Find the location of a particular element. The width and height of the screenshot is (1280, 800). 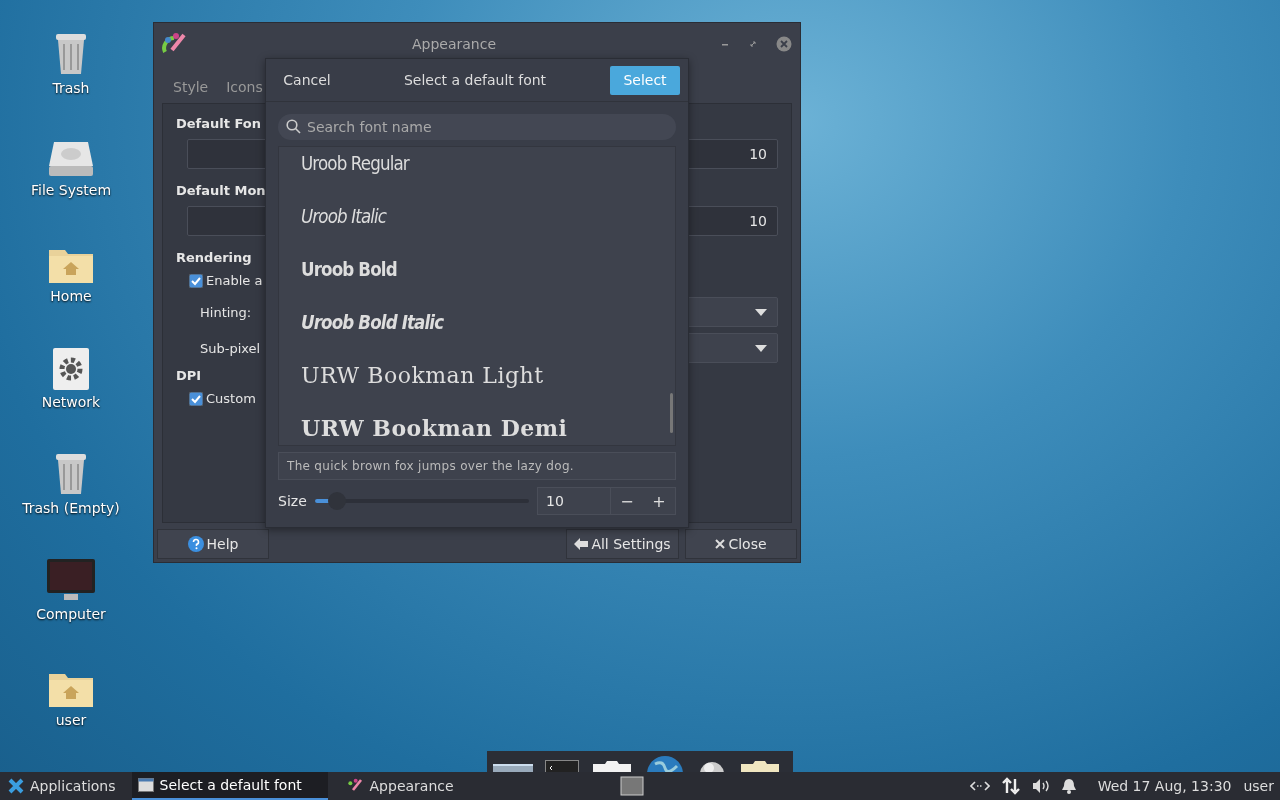

transfer-arrows-icon is located at coordinates (1010, 786).